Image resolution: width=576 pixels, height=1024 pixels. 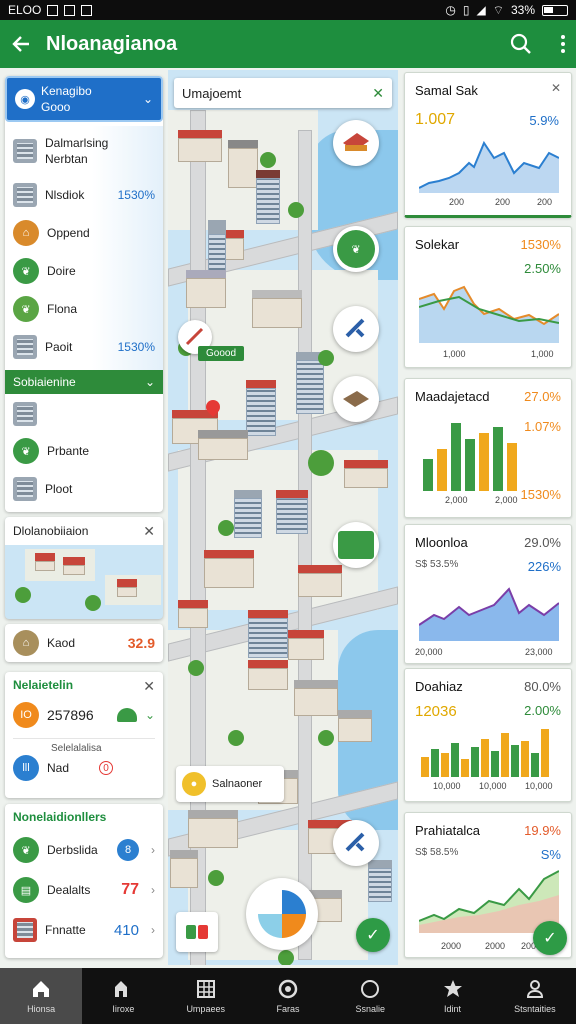 What do you see at coordinates (26, 643) in the screenshot?
I see `temple-icon: ⌂` at bounding box center [26, 643].